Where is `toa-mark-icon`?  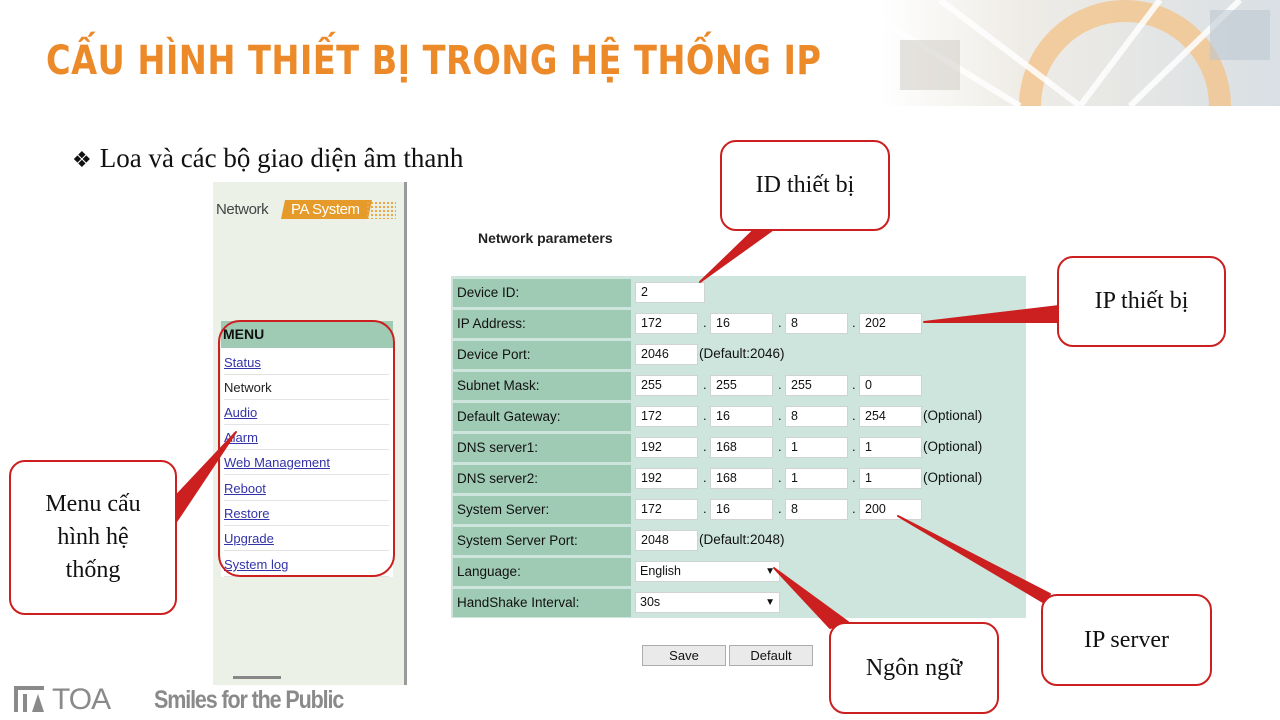
toa-mark-icon is located at coordinates (29, 699).